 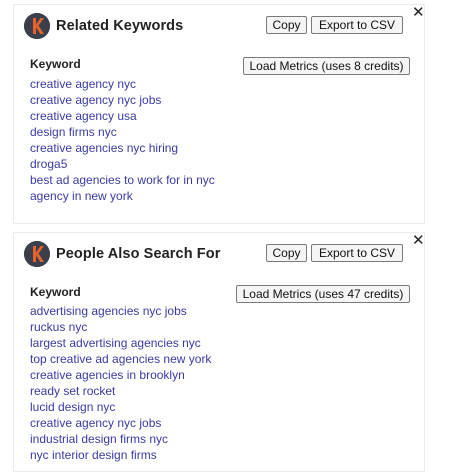 I want to click on keyword-link: ready set rocket, so click(x=120, y=391).